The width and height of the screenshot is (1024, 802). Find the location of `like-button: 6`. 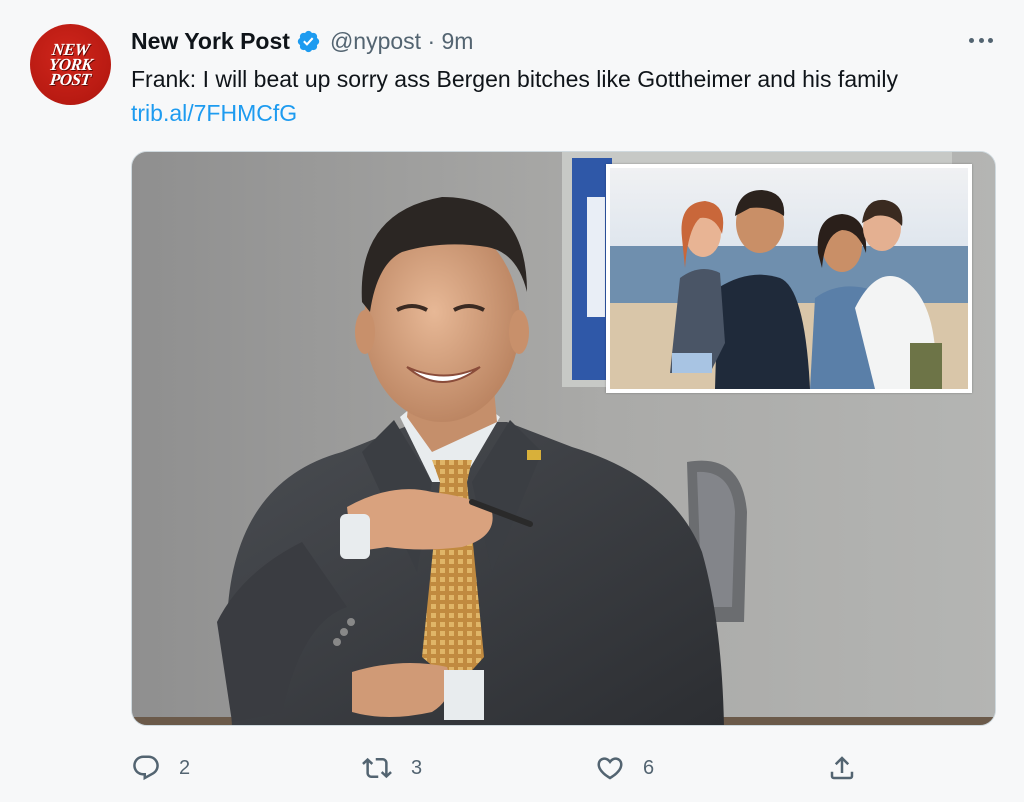

like-button: 6 is located at coordinates (624, 768).